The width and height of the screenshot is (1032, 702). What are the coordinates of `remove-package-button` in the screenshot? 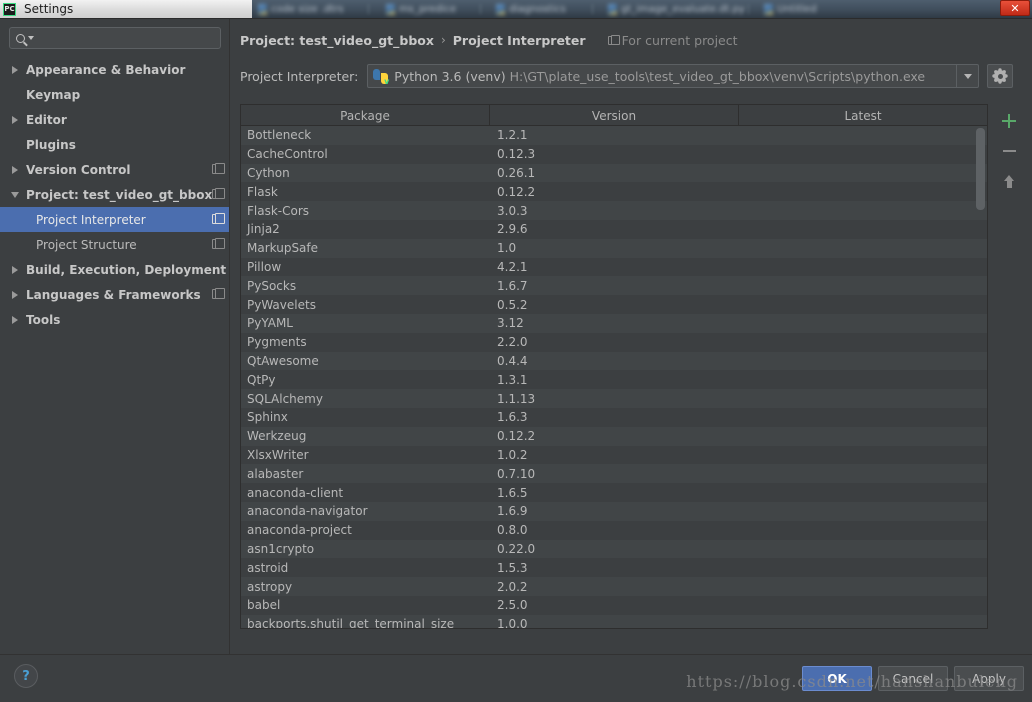 It's located at (1009, 151).